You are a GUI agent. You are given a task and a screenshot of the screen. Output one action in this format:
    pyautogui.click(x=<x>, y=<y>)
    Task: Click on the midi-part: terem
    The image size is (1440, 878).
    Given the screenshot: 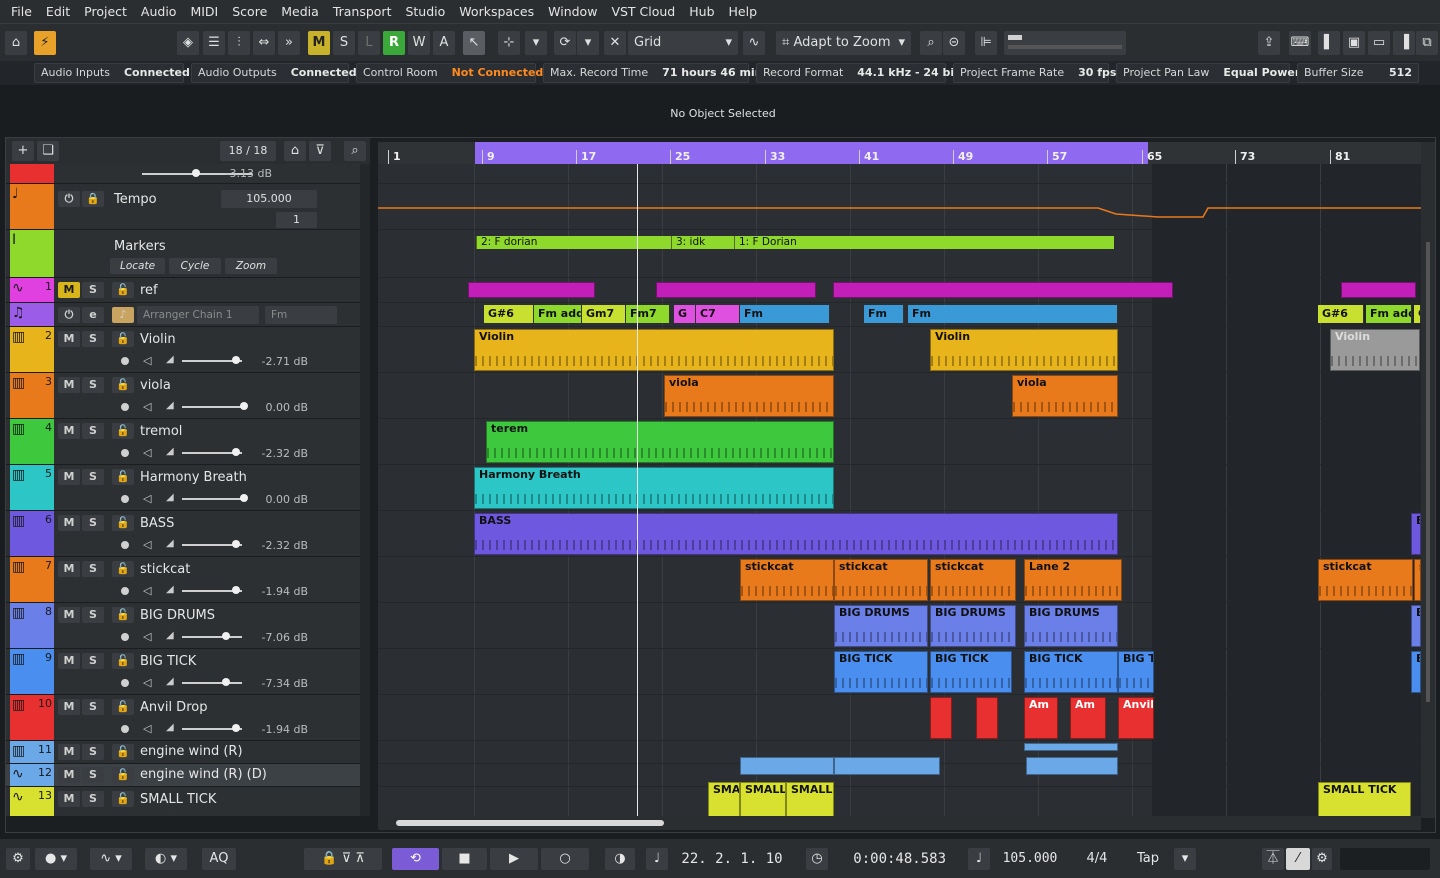 What is the action you would take?
    pyautogui.click(x=660, y=442)
    